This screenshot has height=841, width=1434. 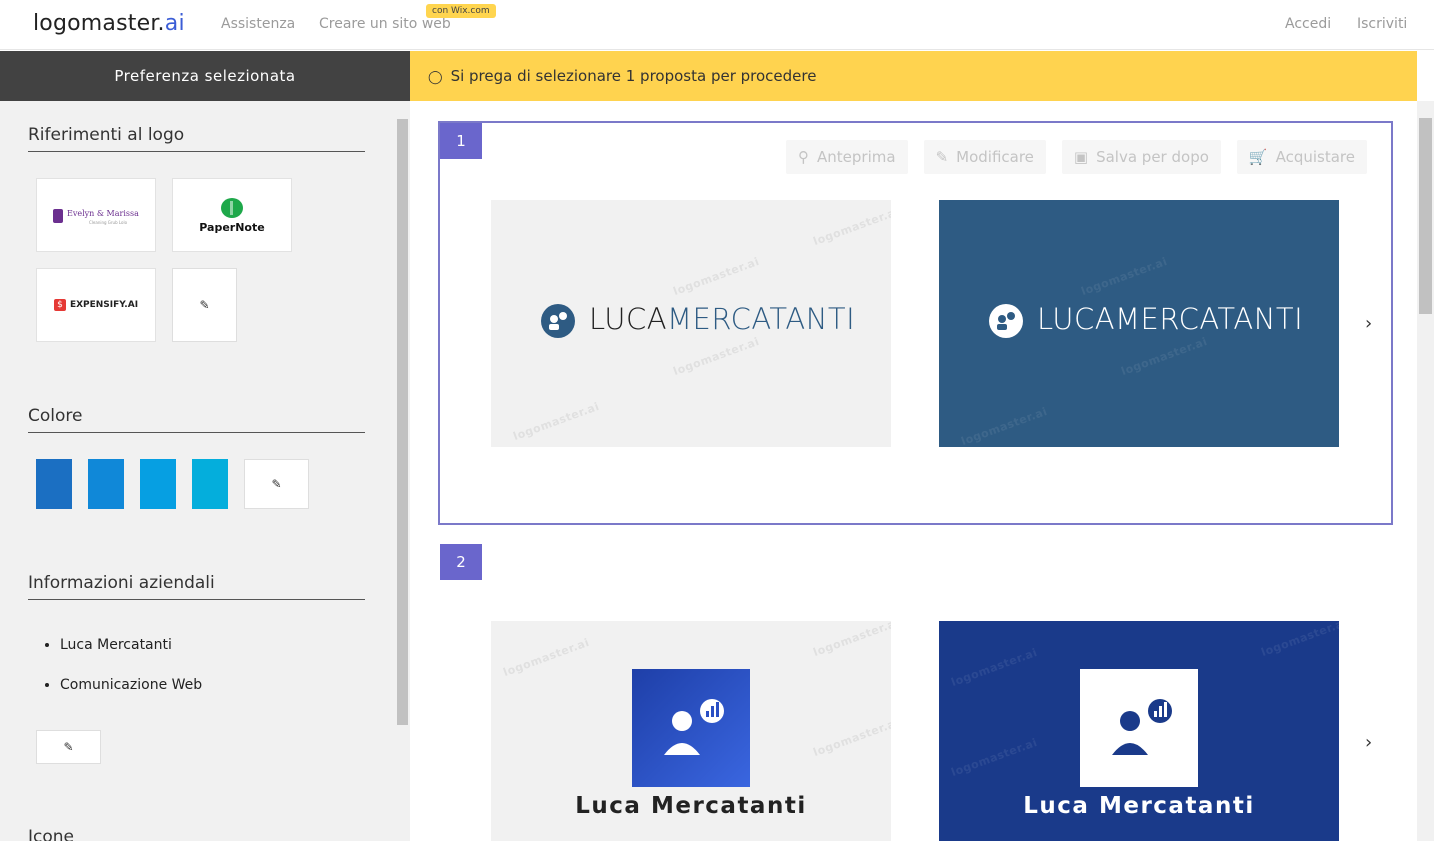 I want to click on evelyn-logo-icon: Evelyn & Marissa Cleaning Grub Lolo, so click(x=96, y=217).